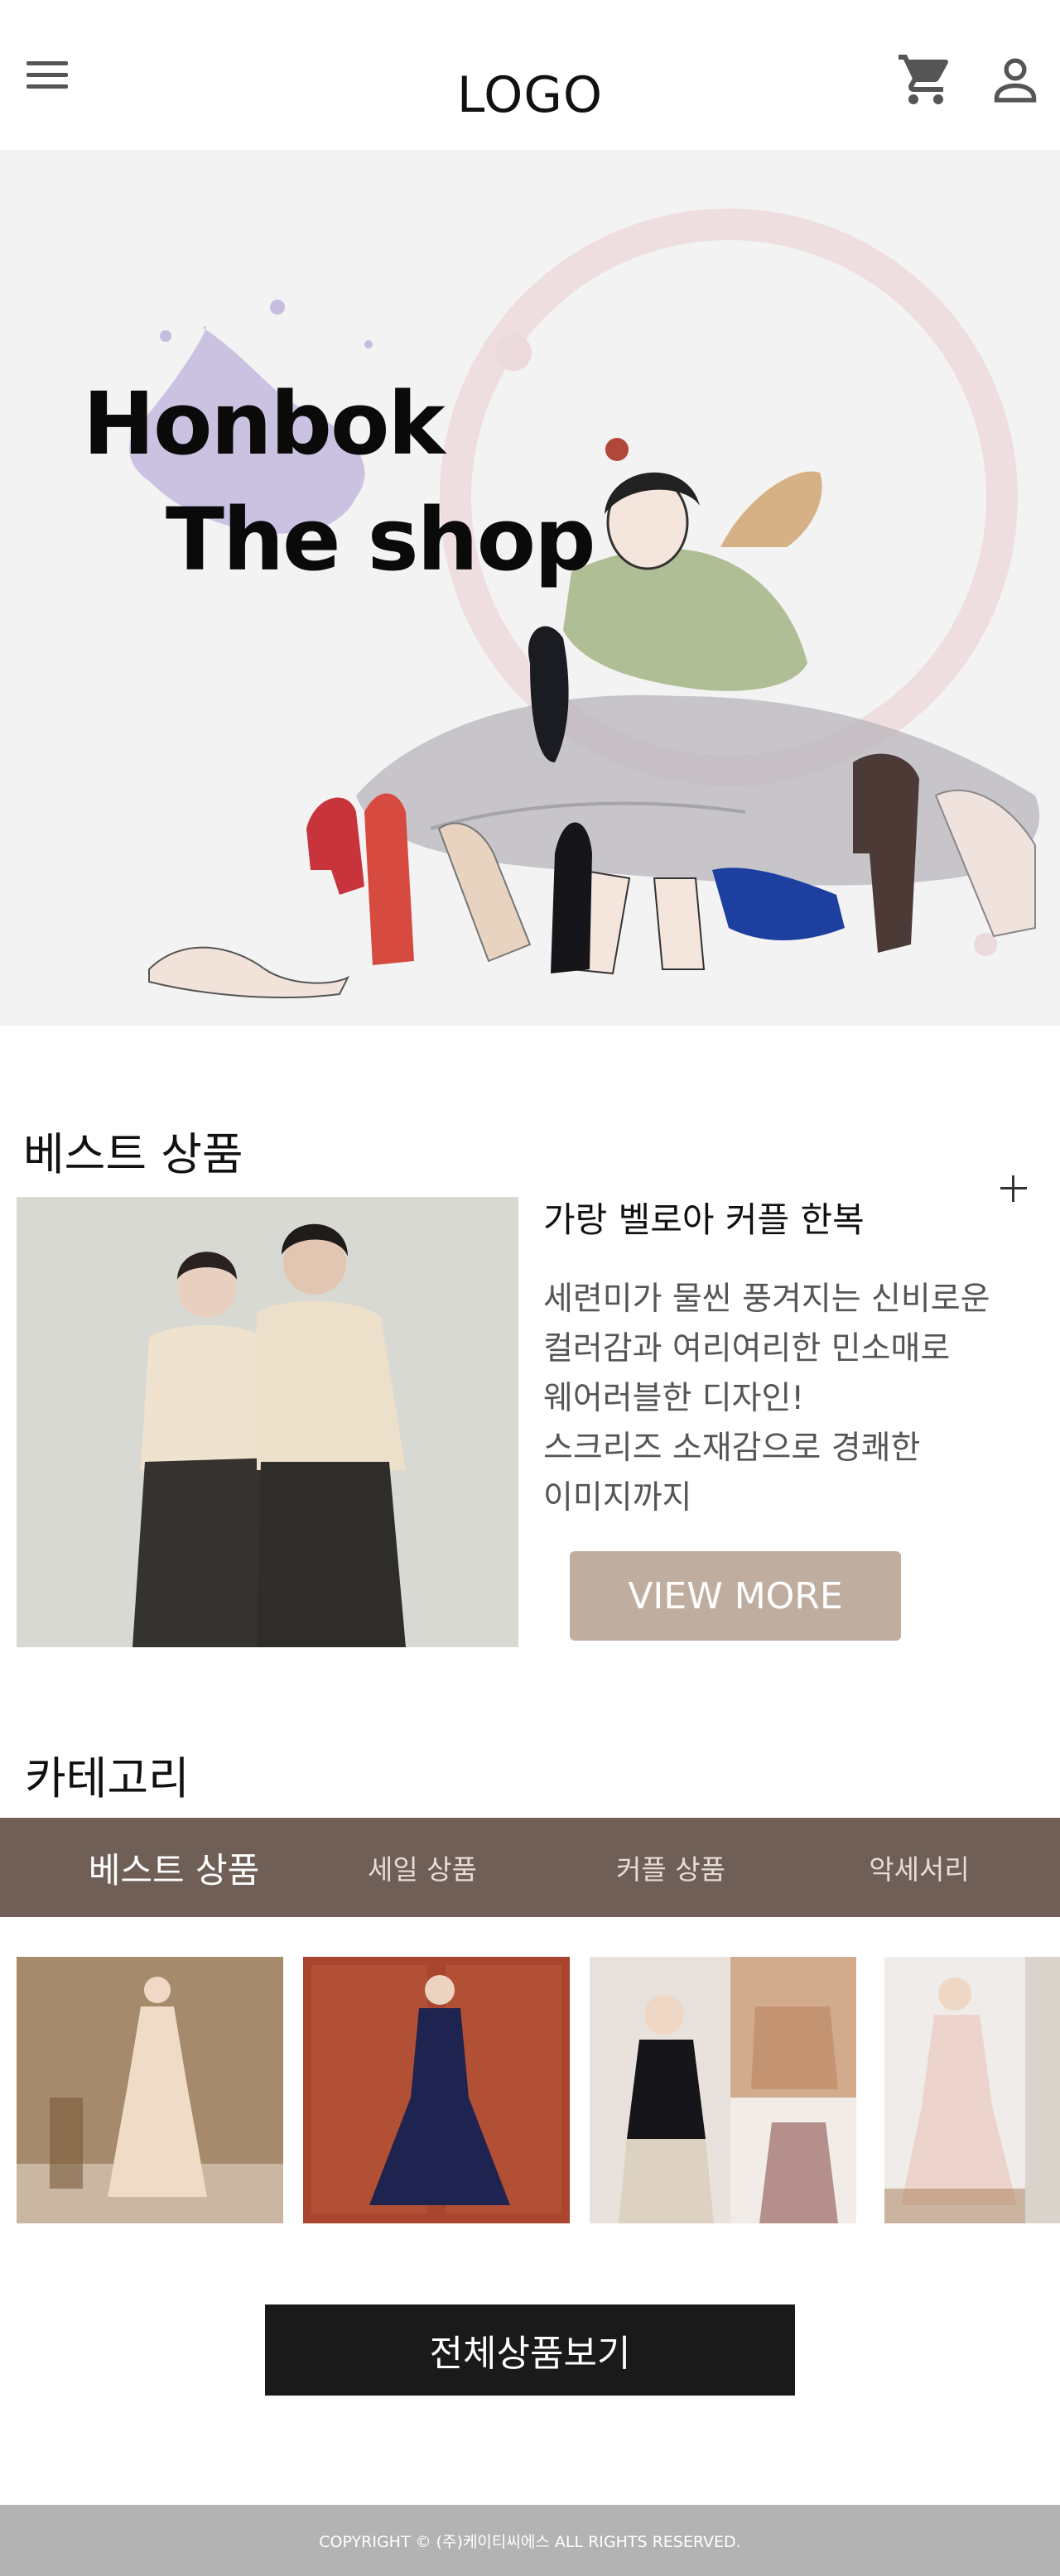  I want to click on best-product-image, so click(267, 1422).